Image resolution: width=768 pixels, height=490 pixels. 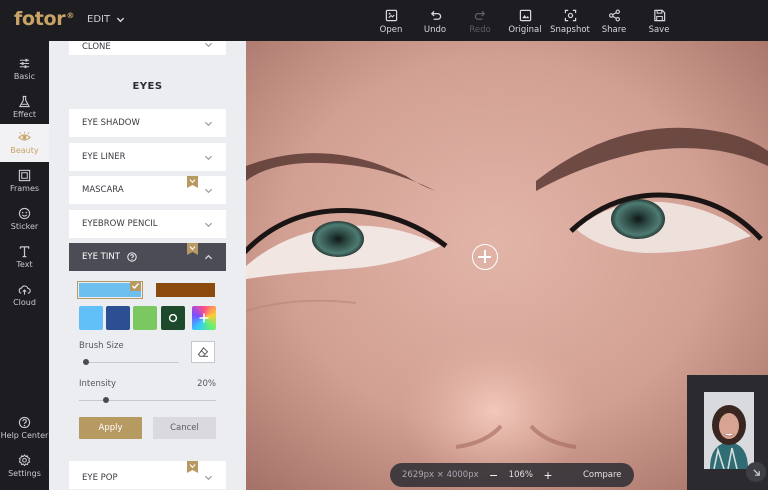 I want to click on tint-swatch-brown, so click(x=185, y=290).